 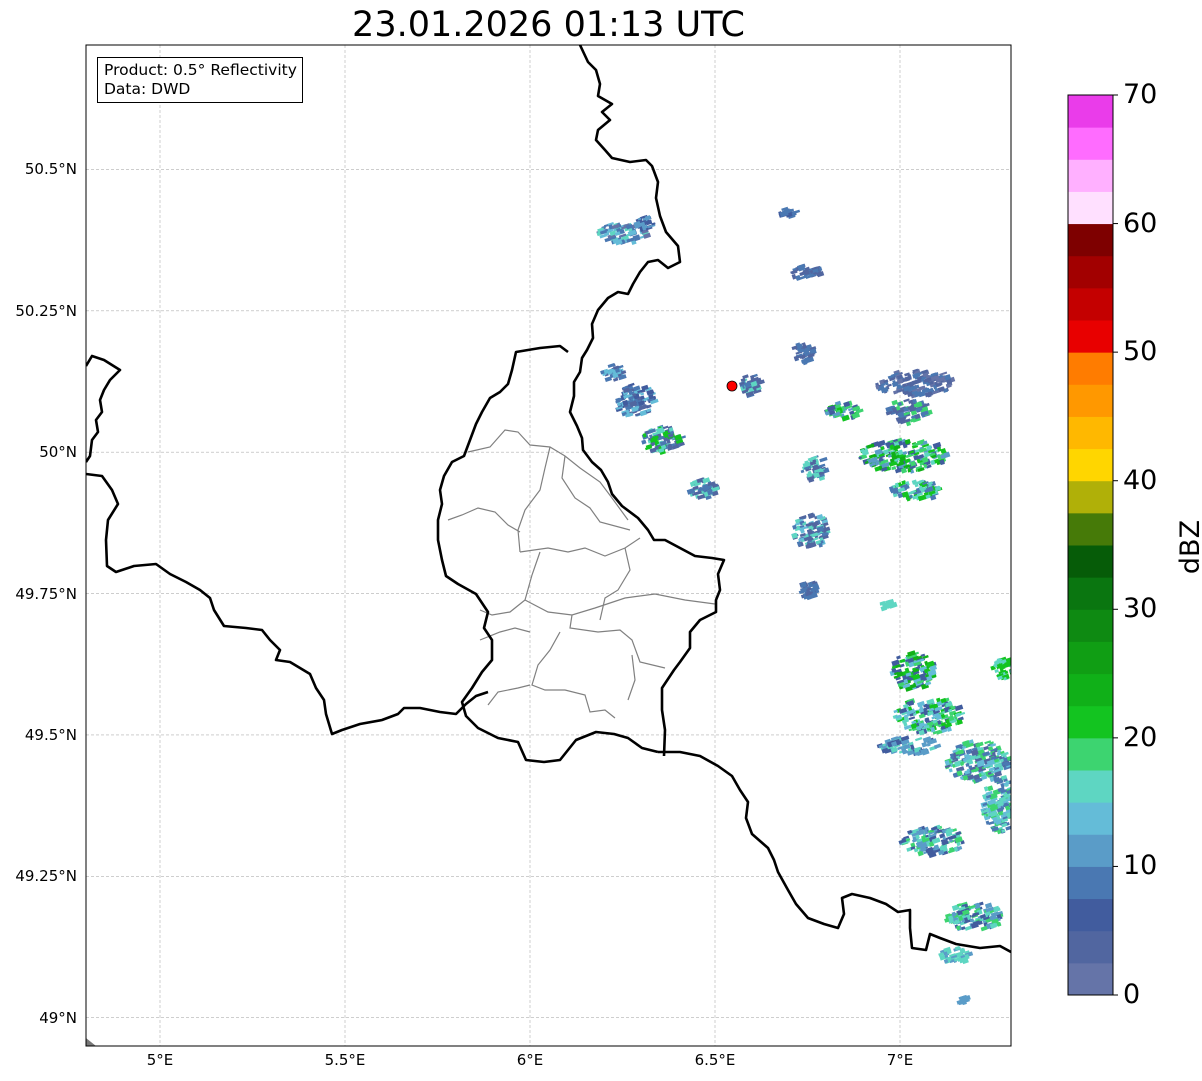 What do you see at coordinates (46, 310) in the screenshot?
I see `lat-tick-label: 50.25°N` at bounding box center [46, 310].